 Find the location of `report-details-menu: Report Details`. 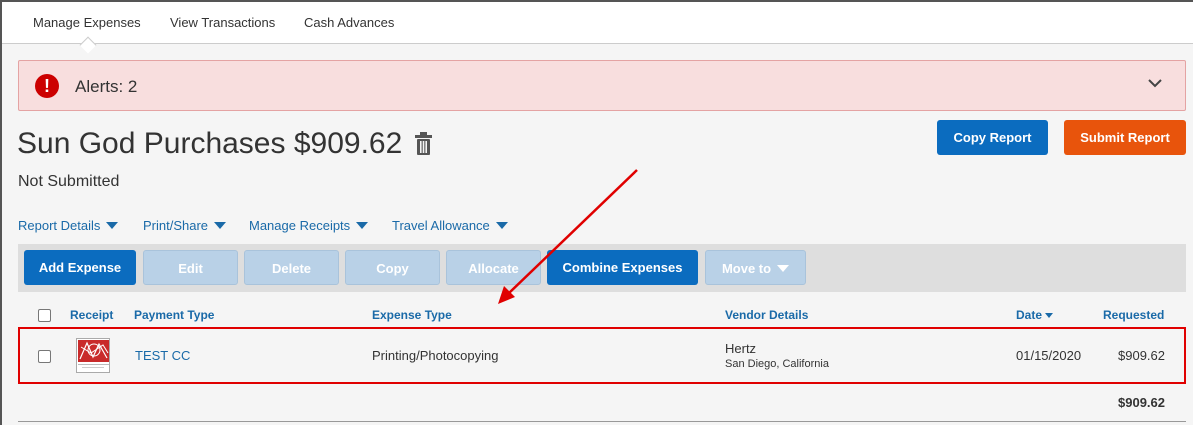

report-details-menu: Report Details is located at coordinates (68, 225).